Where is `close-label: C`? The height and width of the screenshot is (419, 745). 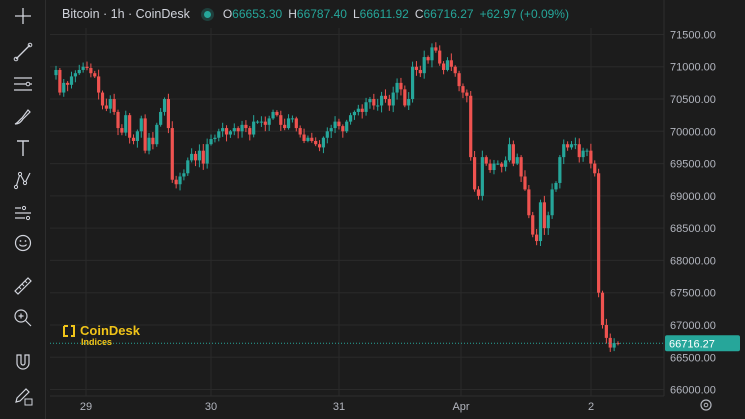 close-label: C is located at coordinates (419, 14).